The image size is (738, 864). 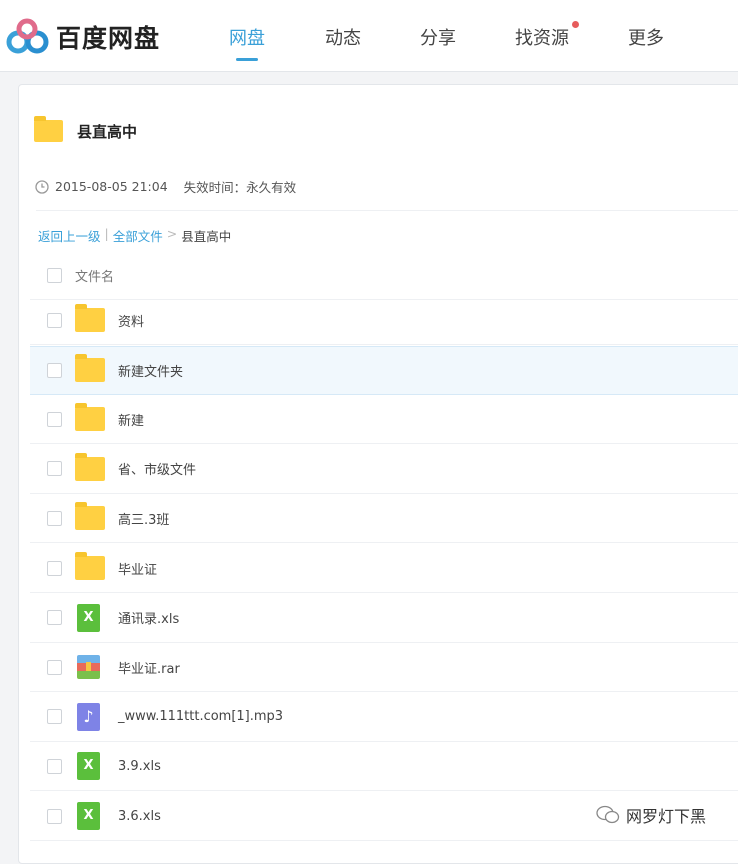 What do you see at coordinates (666, 816) in the screenshot?
I see `watermark-text: 网罗灯下黑` at bounding box center [666, 816].